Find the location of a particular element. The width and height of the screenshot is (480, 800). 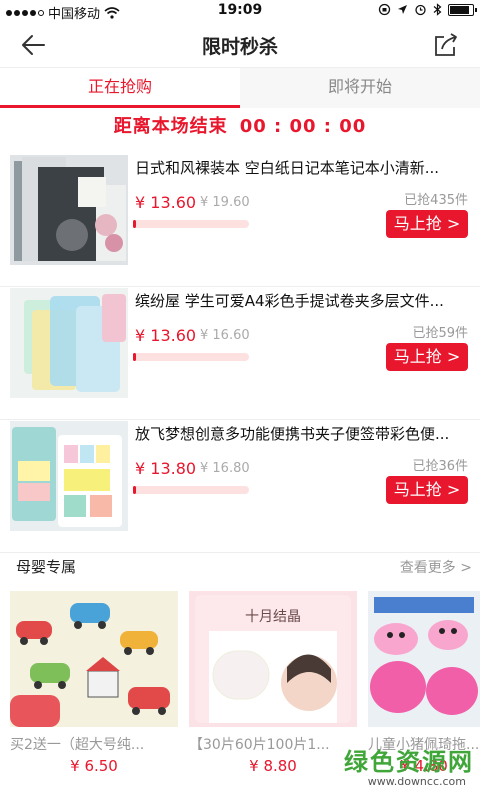

watermark-name: 绿色资源网 is located at coordinates (409, 762).